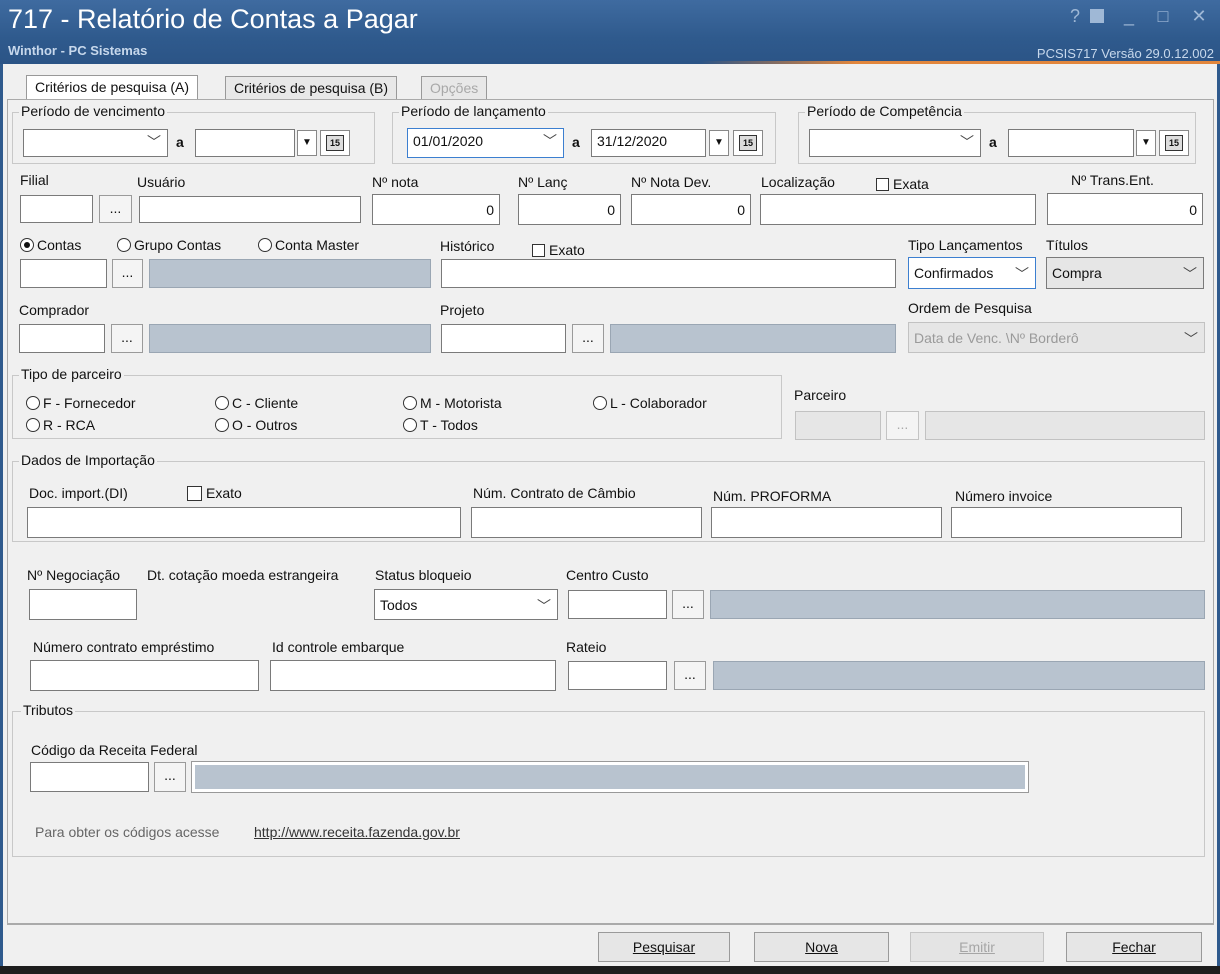 Image resolution: width=1220 pixels, height=974 pixels. Describe the element at coordinates (357, 832) in the screenshot. I see `receita-link: http://www.receita.fazenda.gov.br` at that location.